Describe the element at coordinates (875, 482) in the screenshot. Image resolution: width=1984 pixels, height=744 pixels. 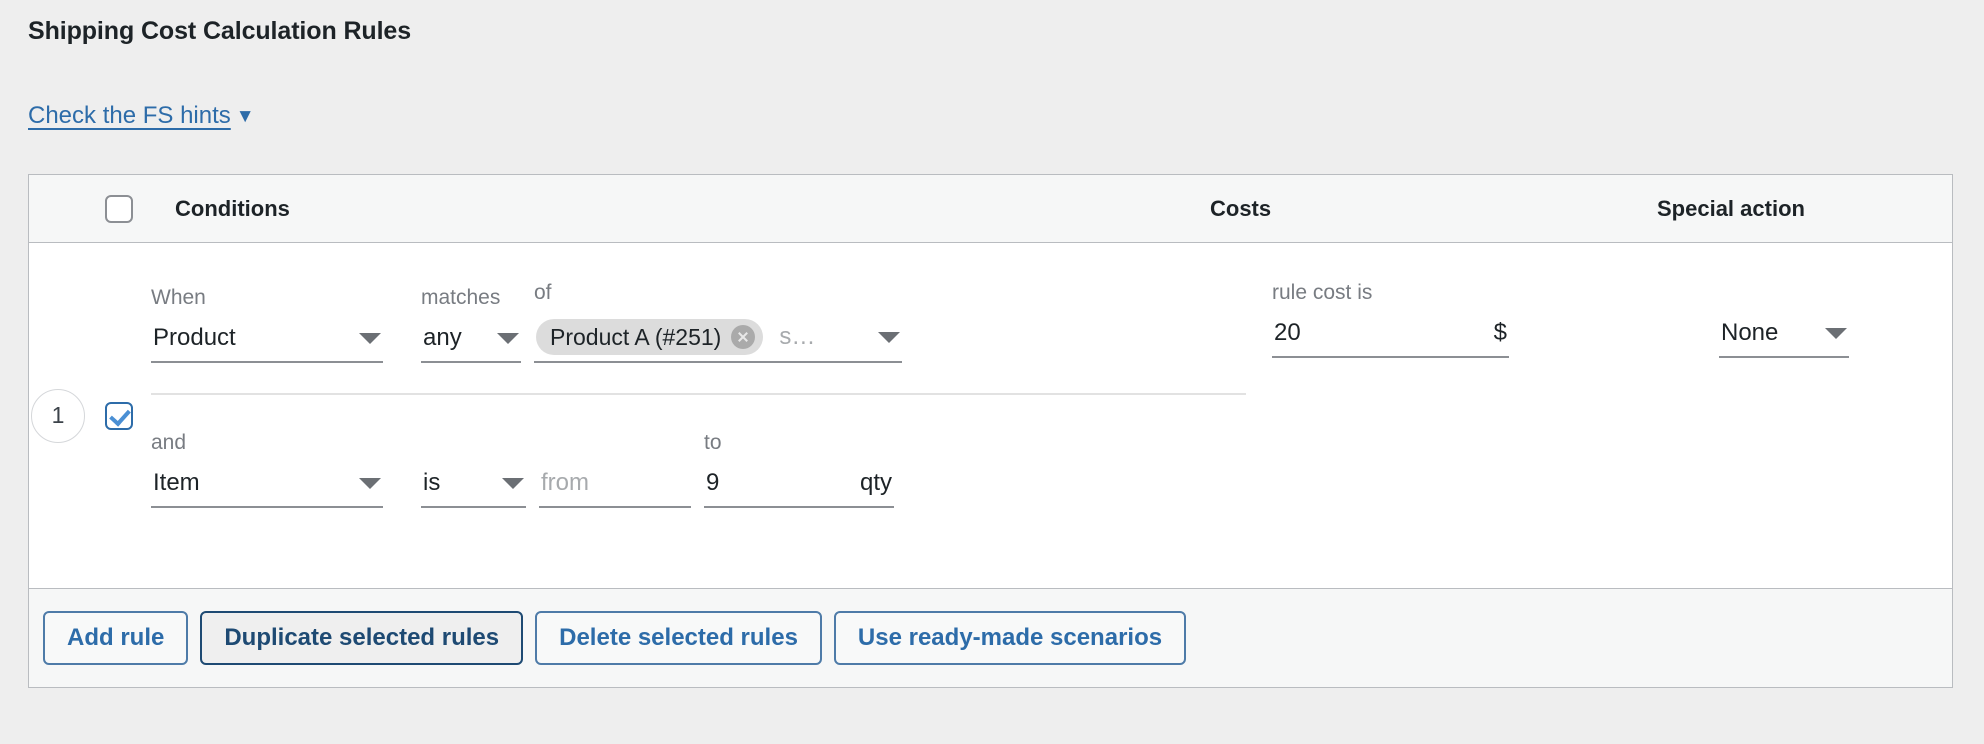
I see `condition2-unit-label: qty` at that location.